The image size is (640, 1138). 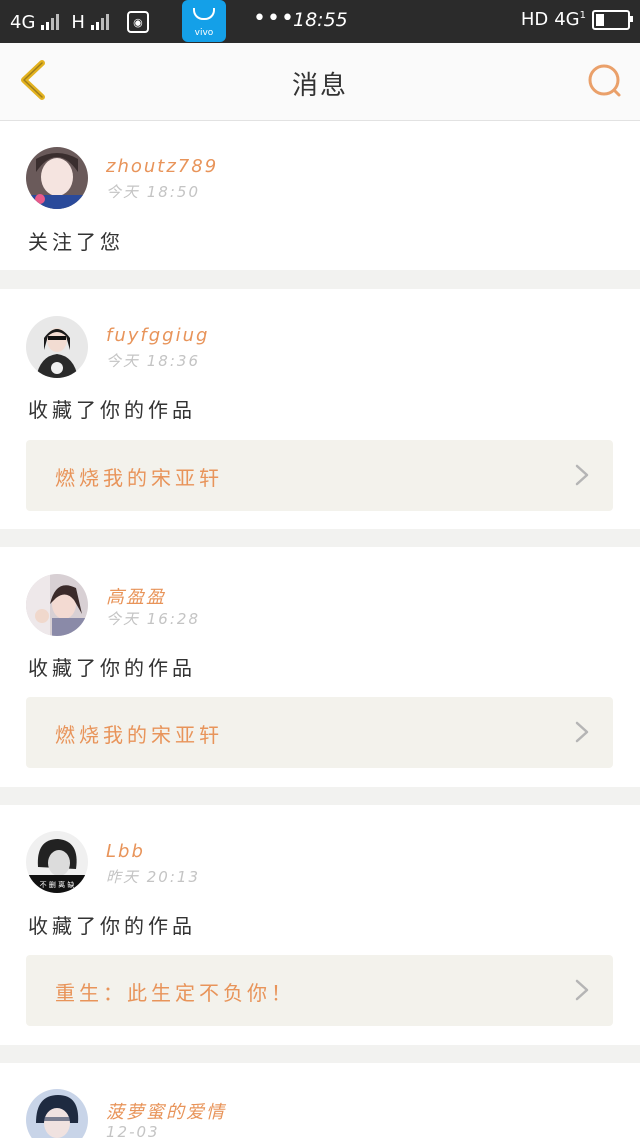 I want to click on action-text: 关注了您, so click(x=76, y=242).